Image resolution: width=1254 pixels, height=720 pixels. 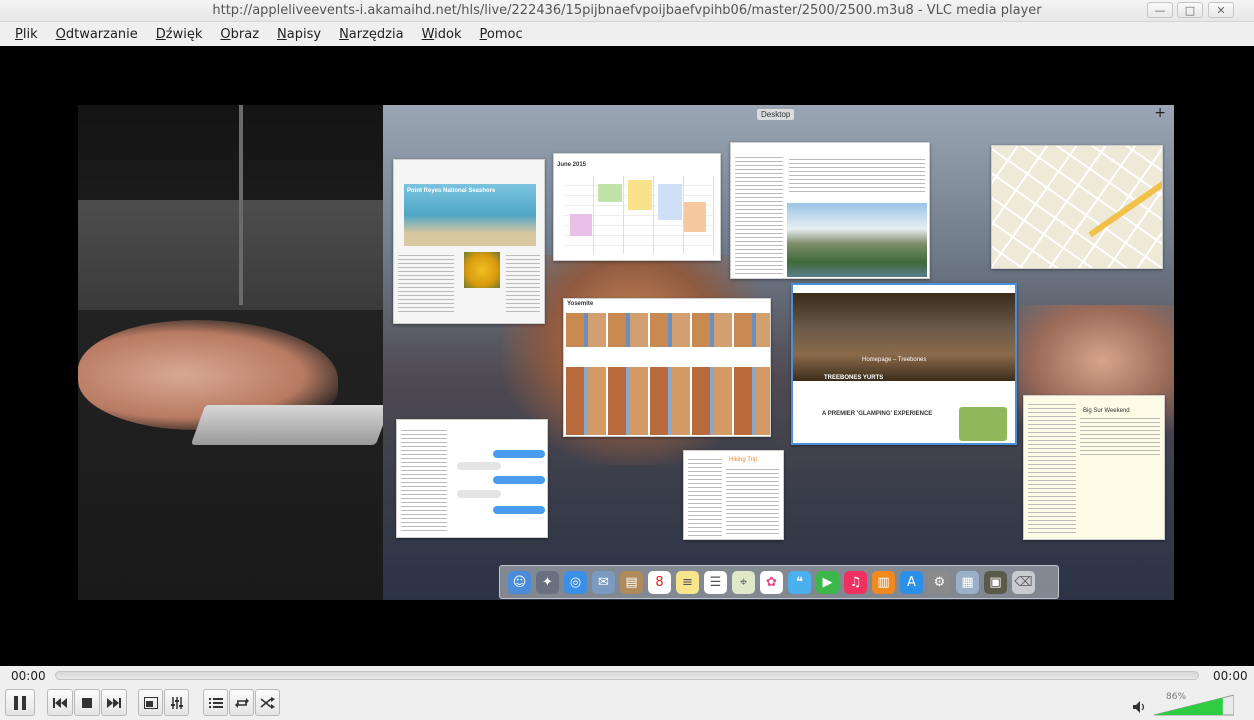 I want to click on speaker-icon, so click(x=1140, y=709).